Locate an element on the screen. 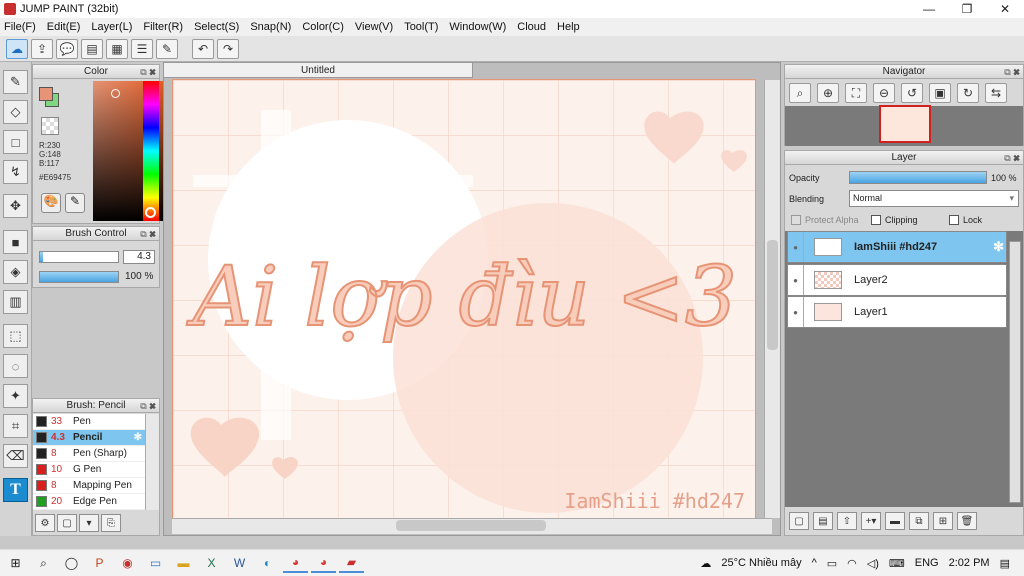 Image resolution: width=1024 pixels, height=576 pixels. zoom-icon: ⌕ is located at coordinates (800, 93).